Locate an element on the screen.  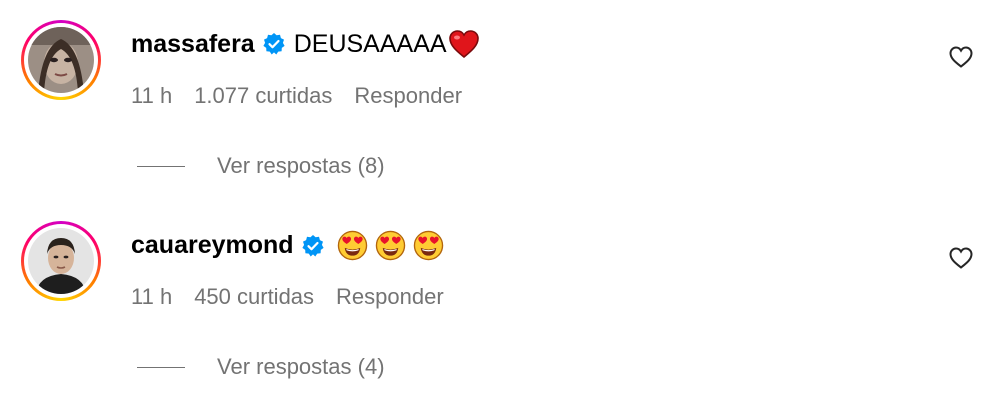
red-heart-emoji is located at coordinates (463, 44).